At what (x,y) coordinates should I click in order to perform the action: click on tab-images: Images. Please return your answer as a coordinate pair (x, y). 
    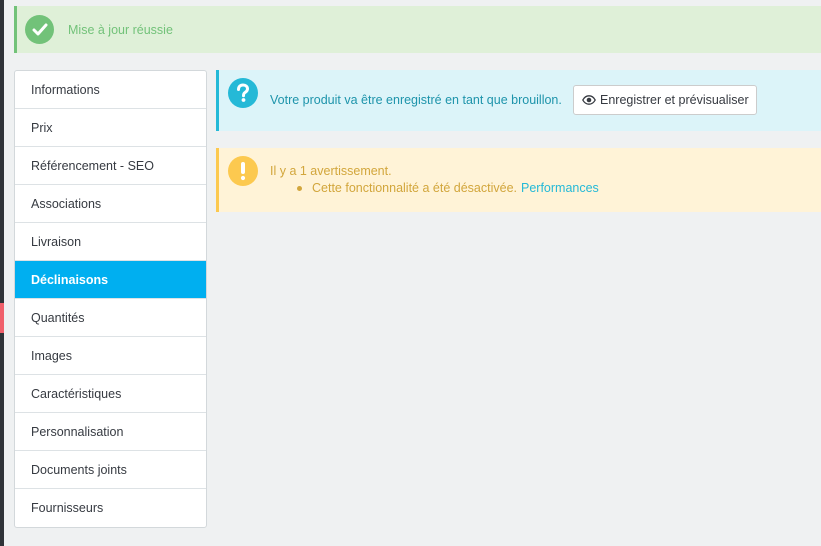
    Looking at the image, I should click on (110, 356).